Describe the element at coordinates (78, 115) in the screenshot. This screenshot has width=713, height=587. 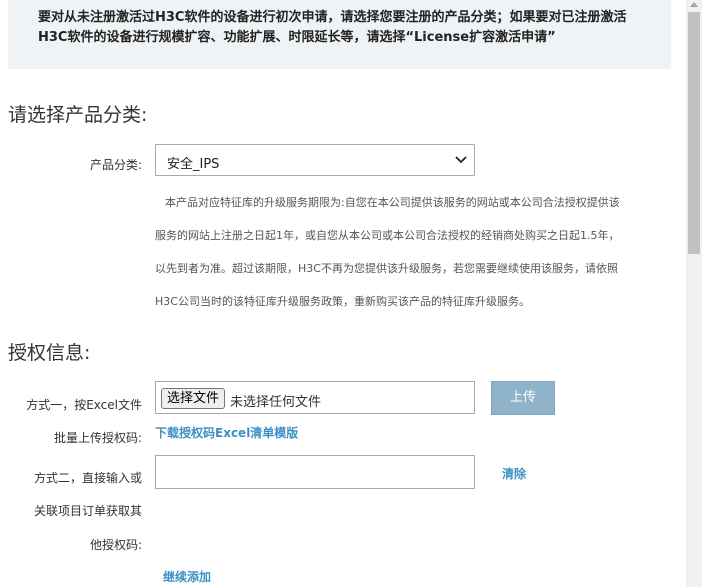
I see `product-section-title: 请选择产品分类:` at that location.